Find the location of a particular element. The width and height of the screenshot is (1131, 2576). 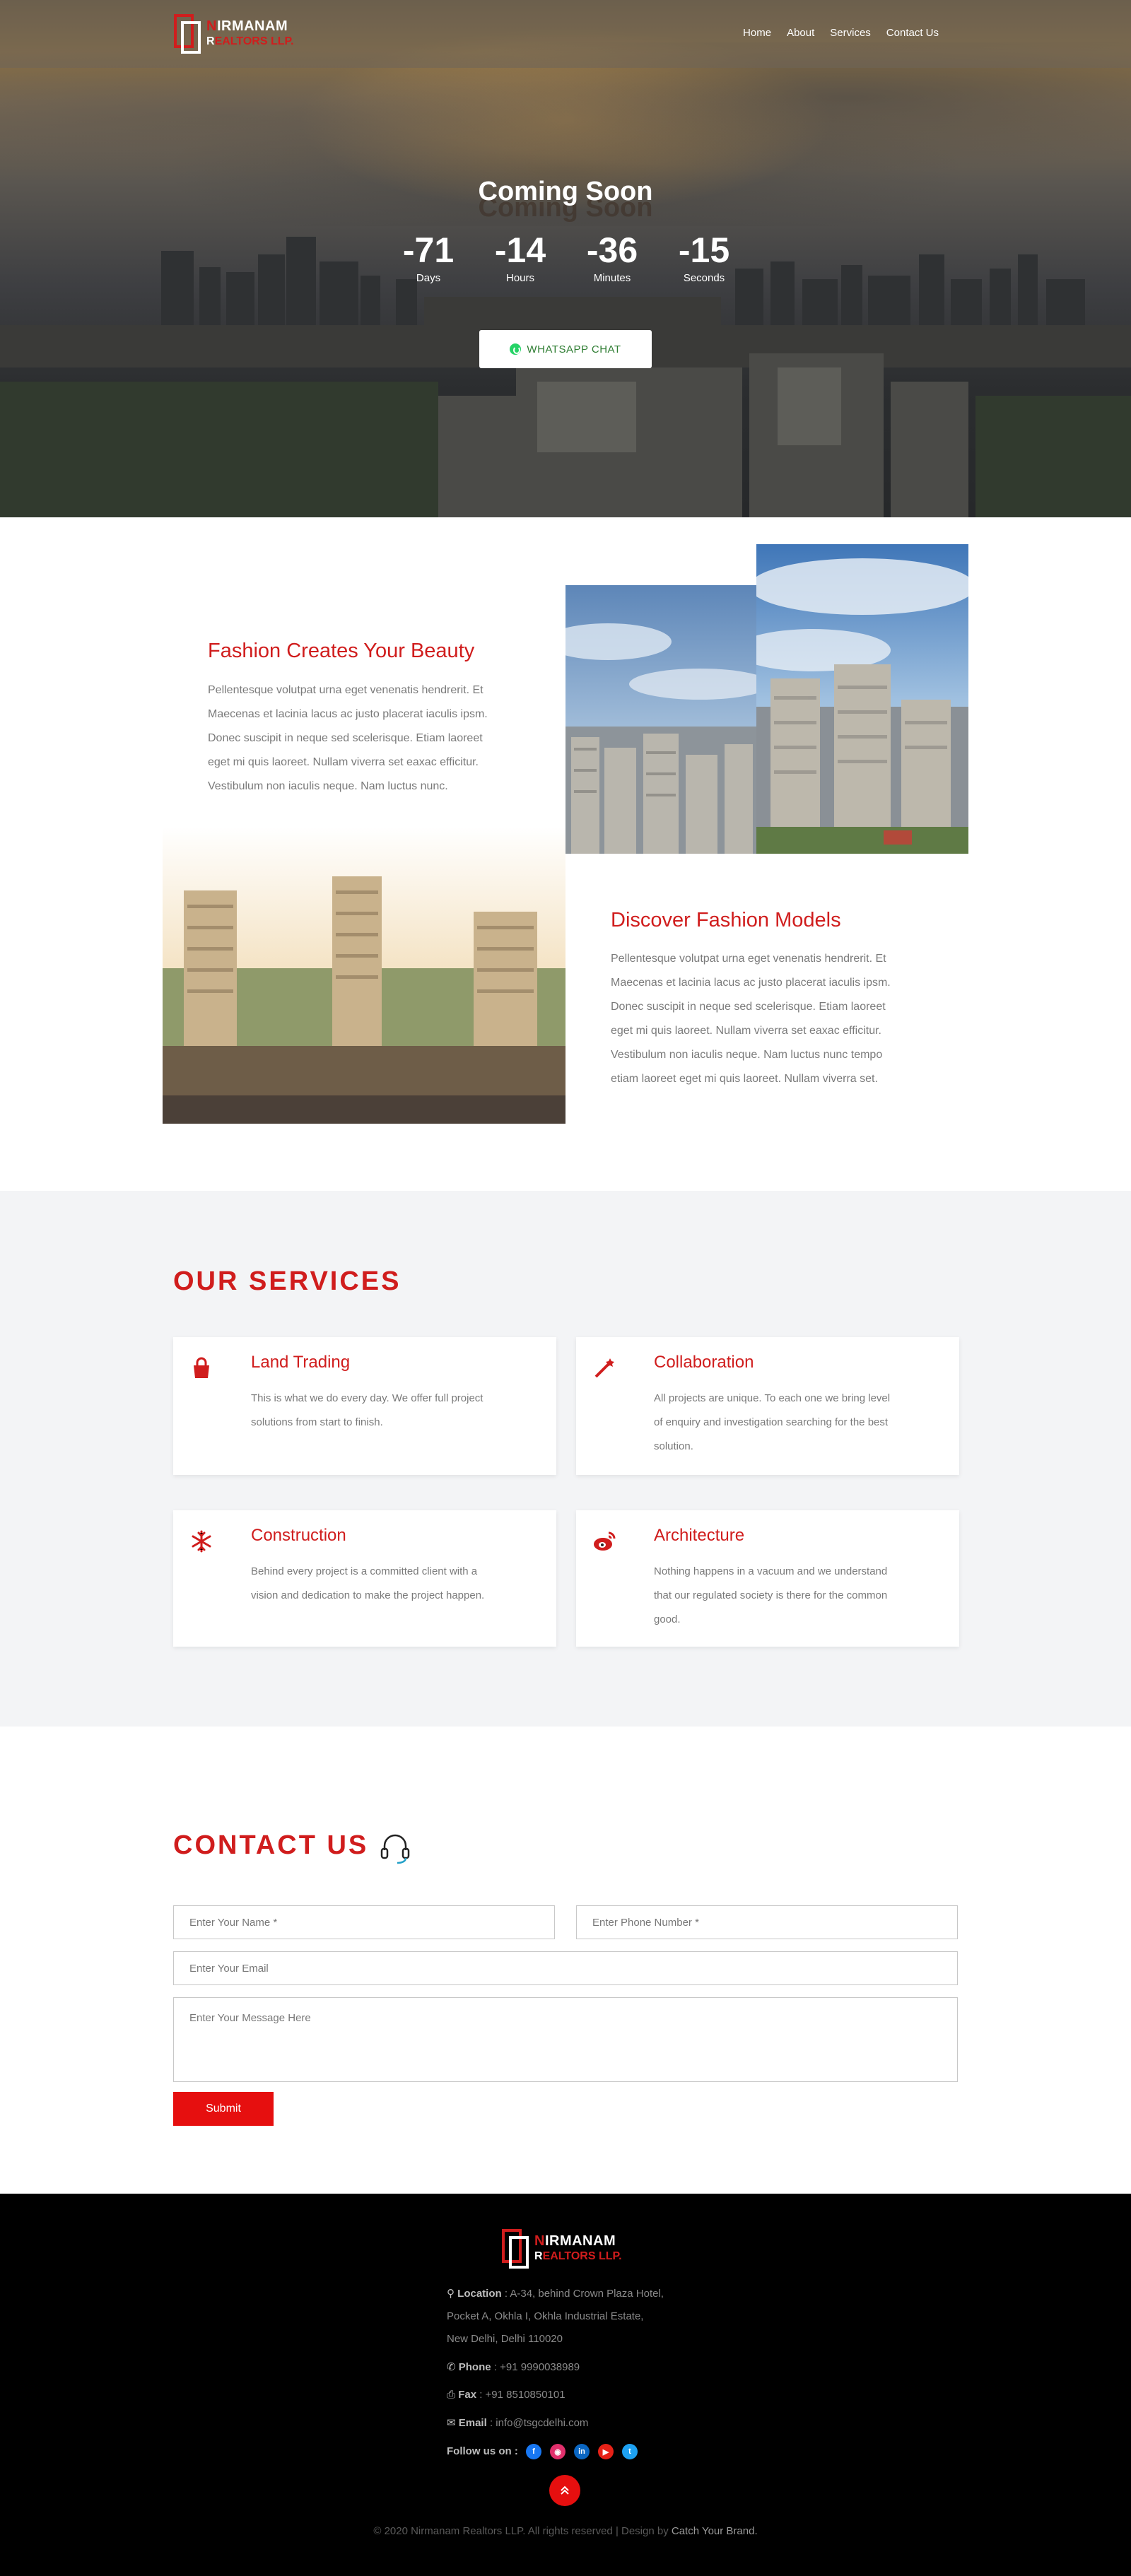

twitter-icon: t is located at coordinates (630, 2451).